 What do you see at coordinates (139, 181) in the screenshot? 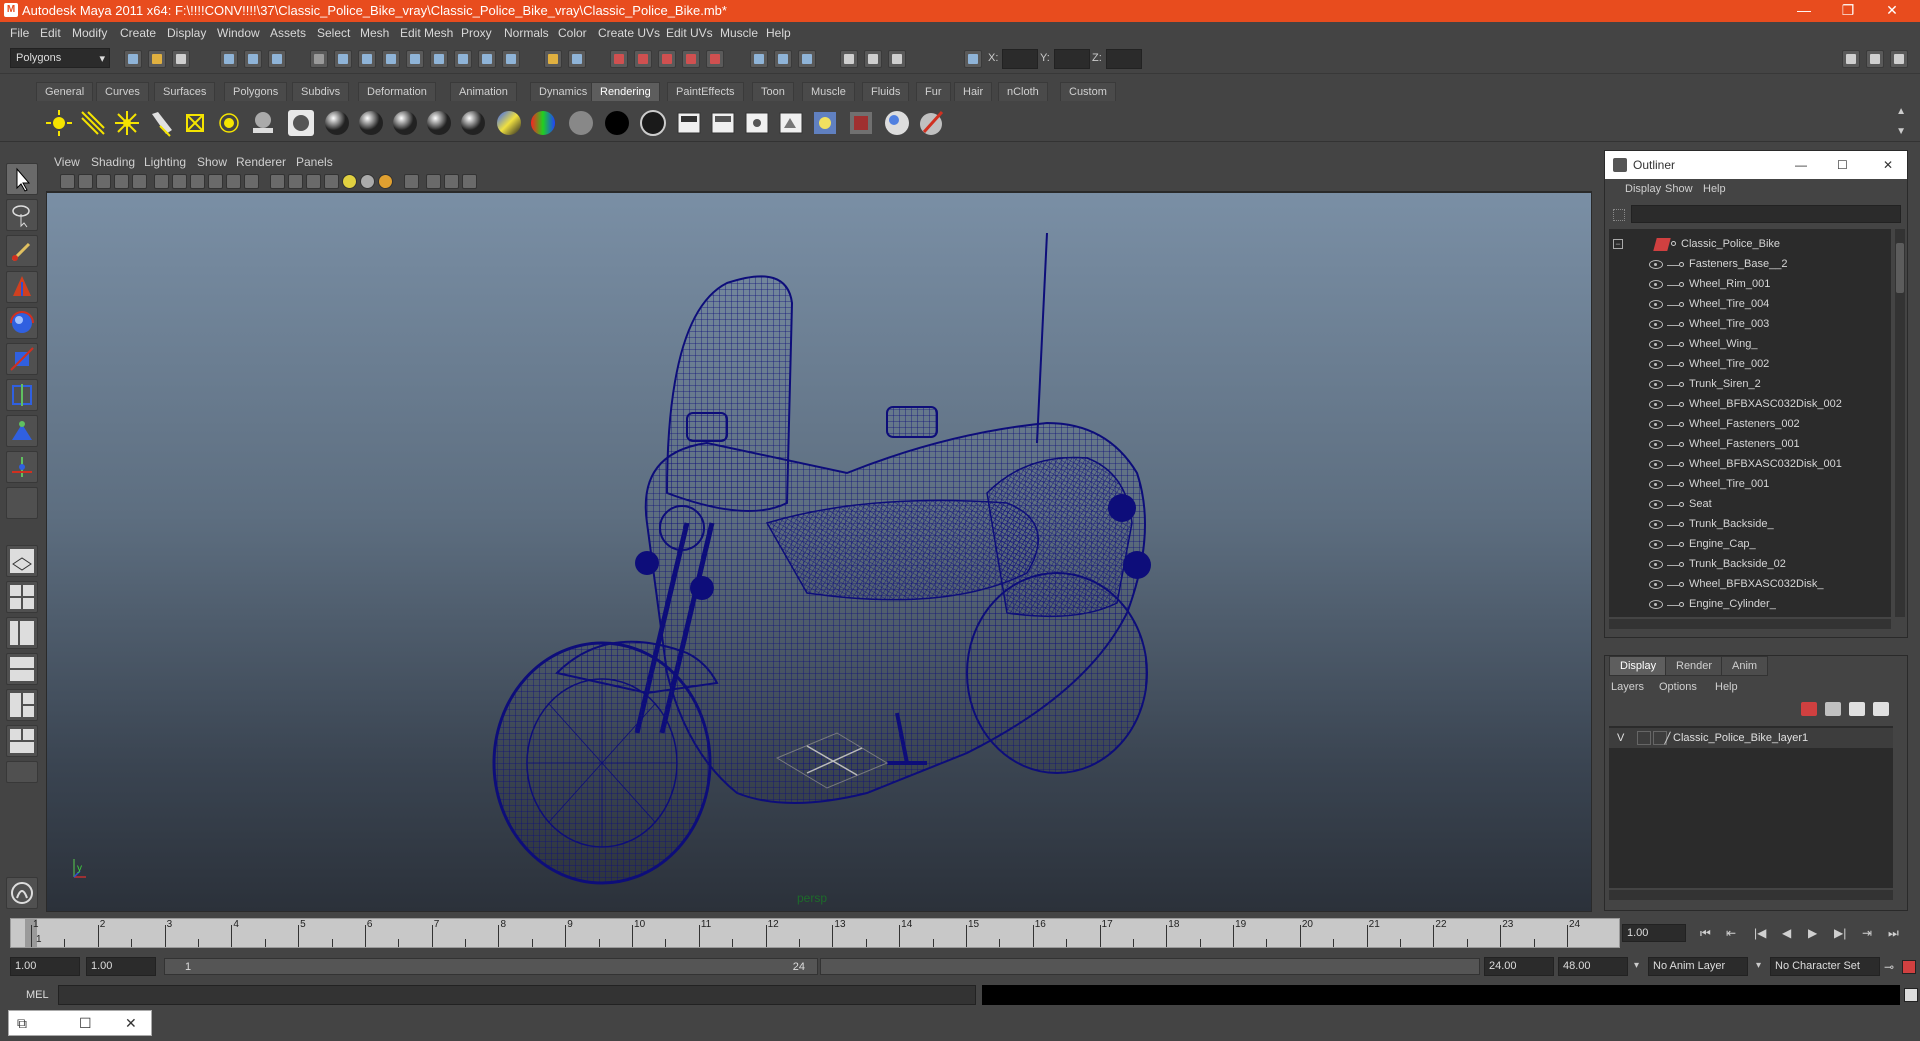
I see `two-d-pan-zoom-icon` at bounding box center [139, 181].